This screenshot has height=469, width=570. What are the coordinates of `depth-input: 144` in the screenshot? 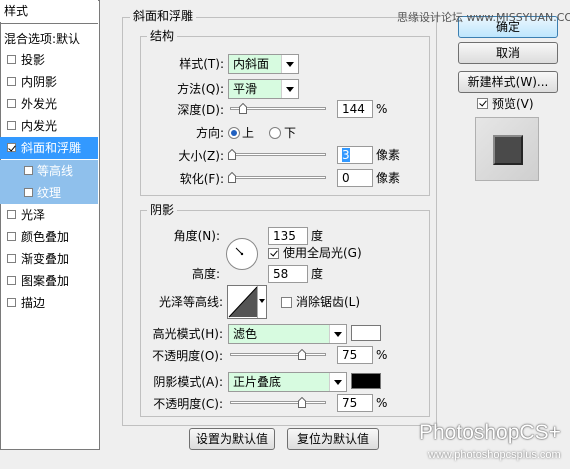 It's located at (355, 109).